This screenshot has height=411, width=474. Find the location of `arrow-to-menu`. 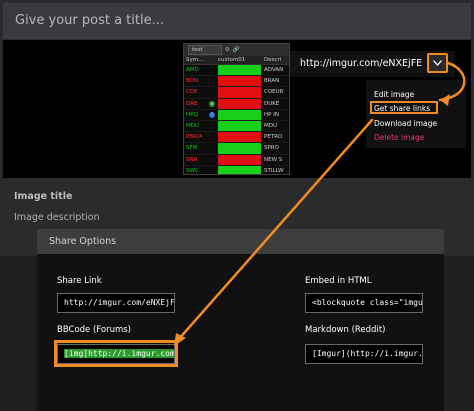

arrow-to-menu is located at coordinates (452, 81).